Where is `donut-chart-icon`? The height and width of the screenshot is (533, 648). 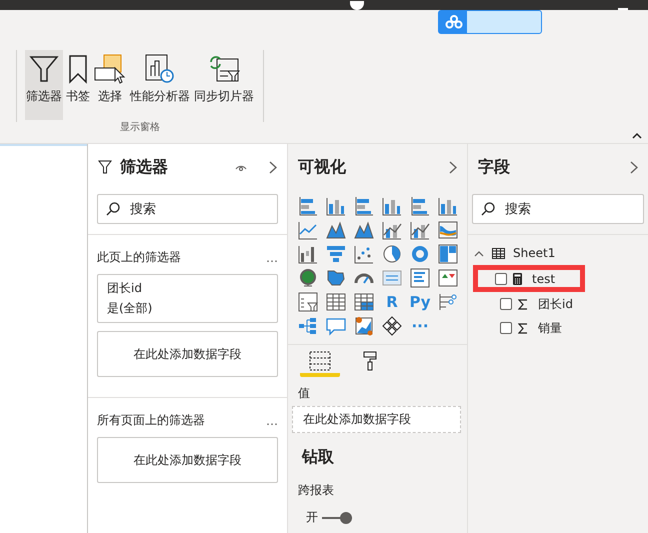
donut-chart-icon is located at coordinates (420, 254).